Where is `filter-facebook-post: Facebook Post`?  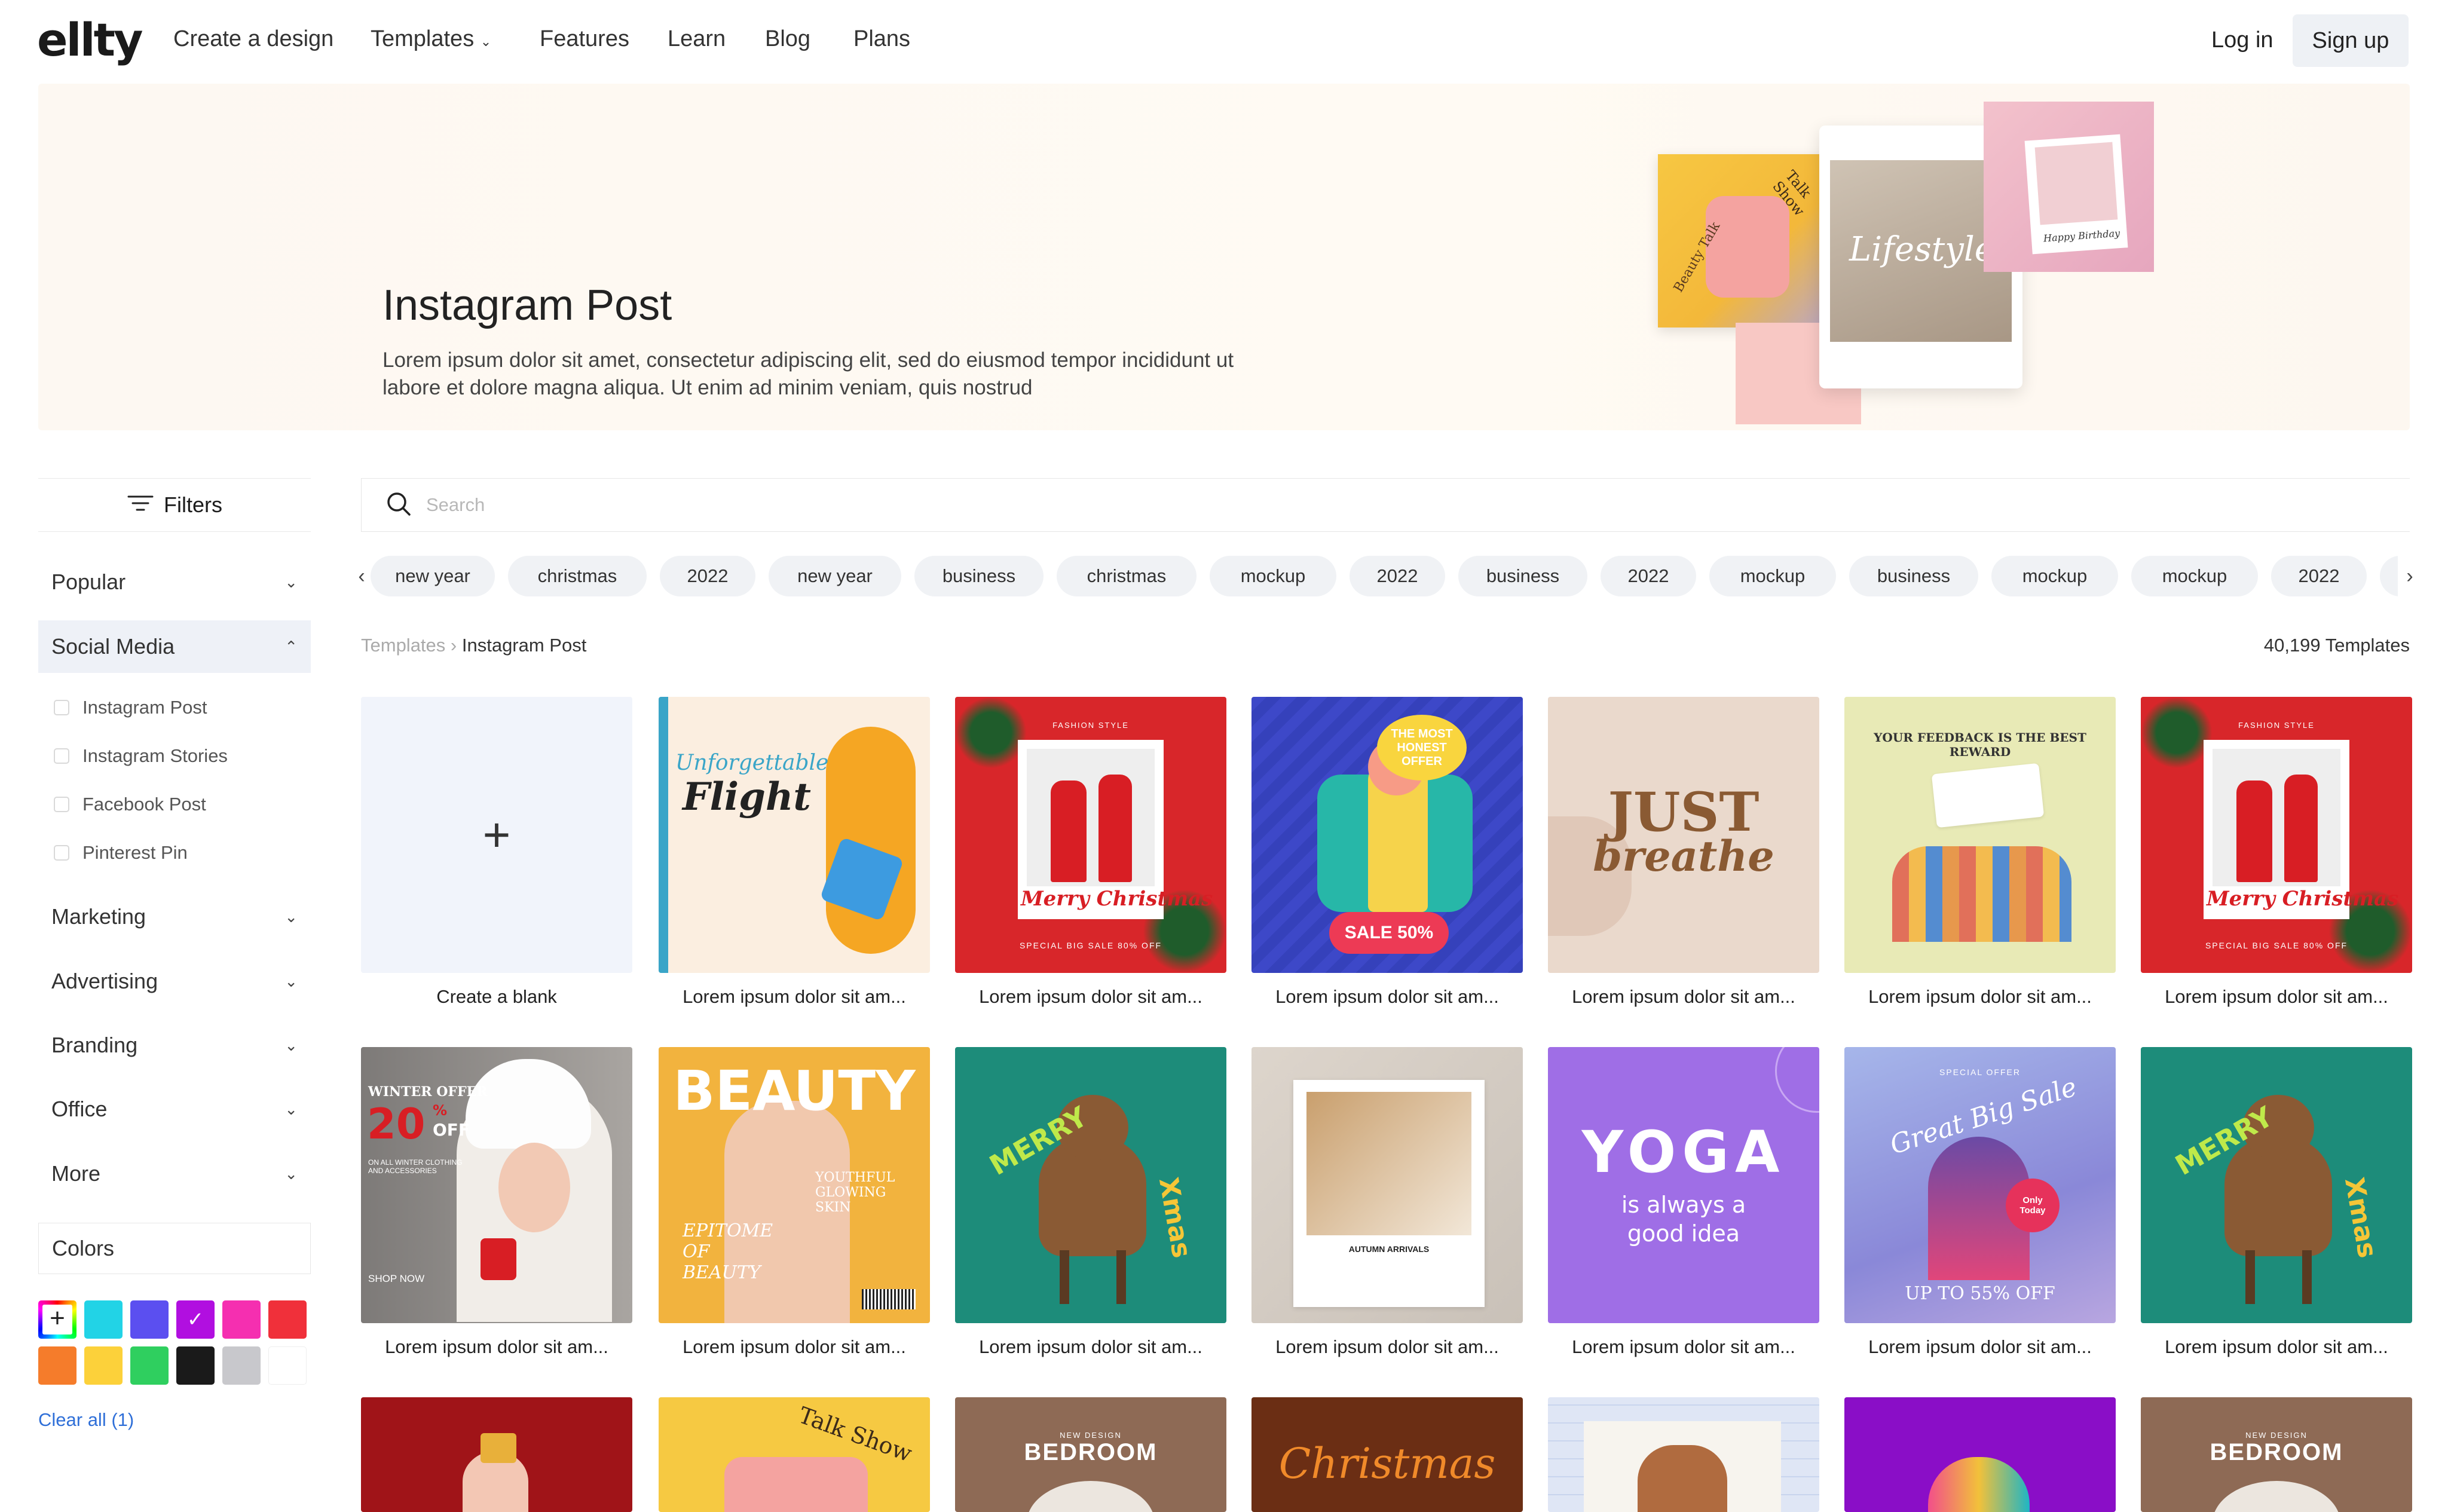
filter-facebook-post: Facebook Post is located at coordinates (130, 804).